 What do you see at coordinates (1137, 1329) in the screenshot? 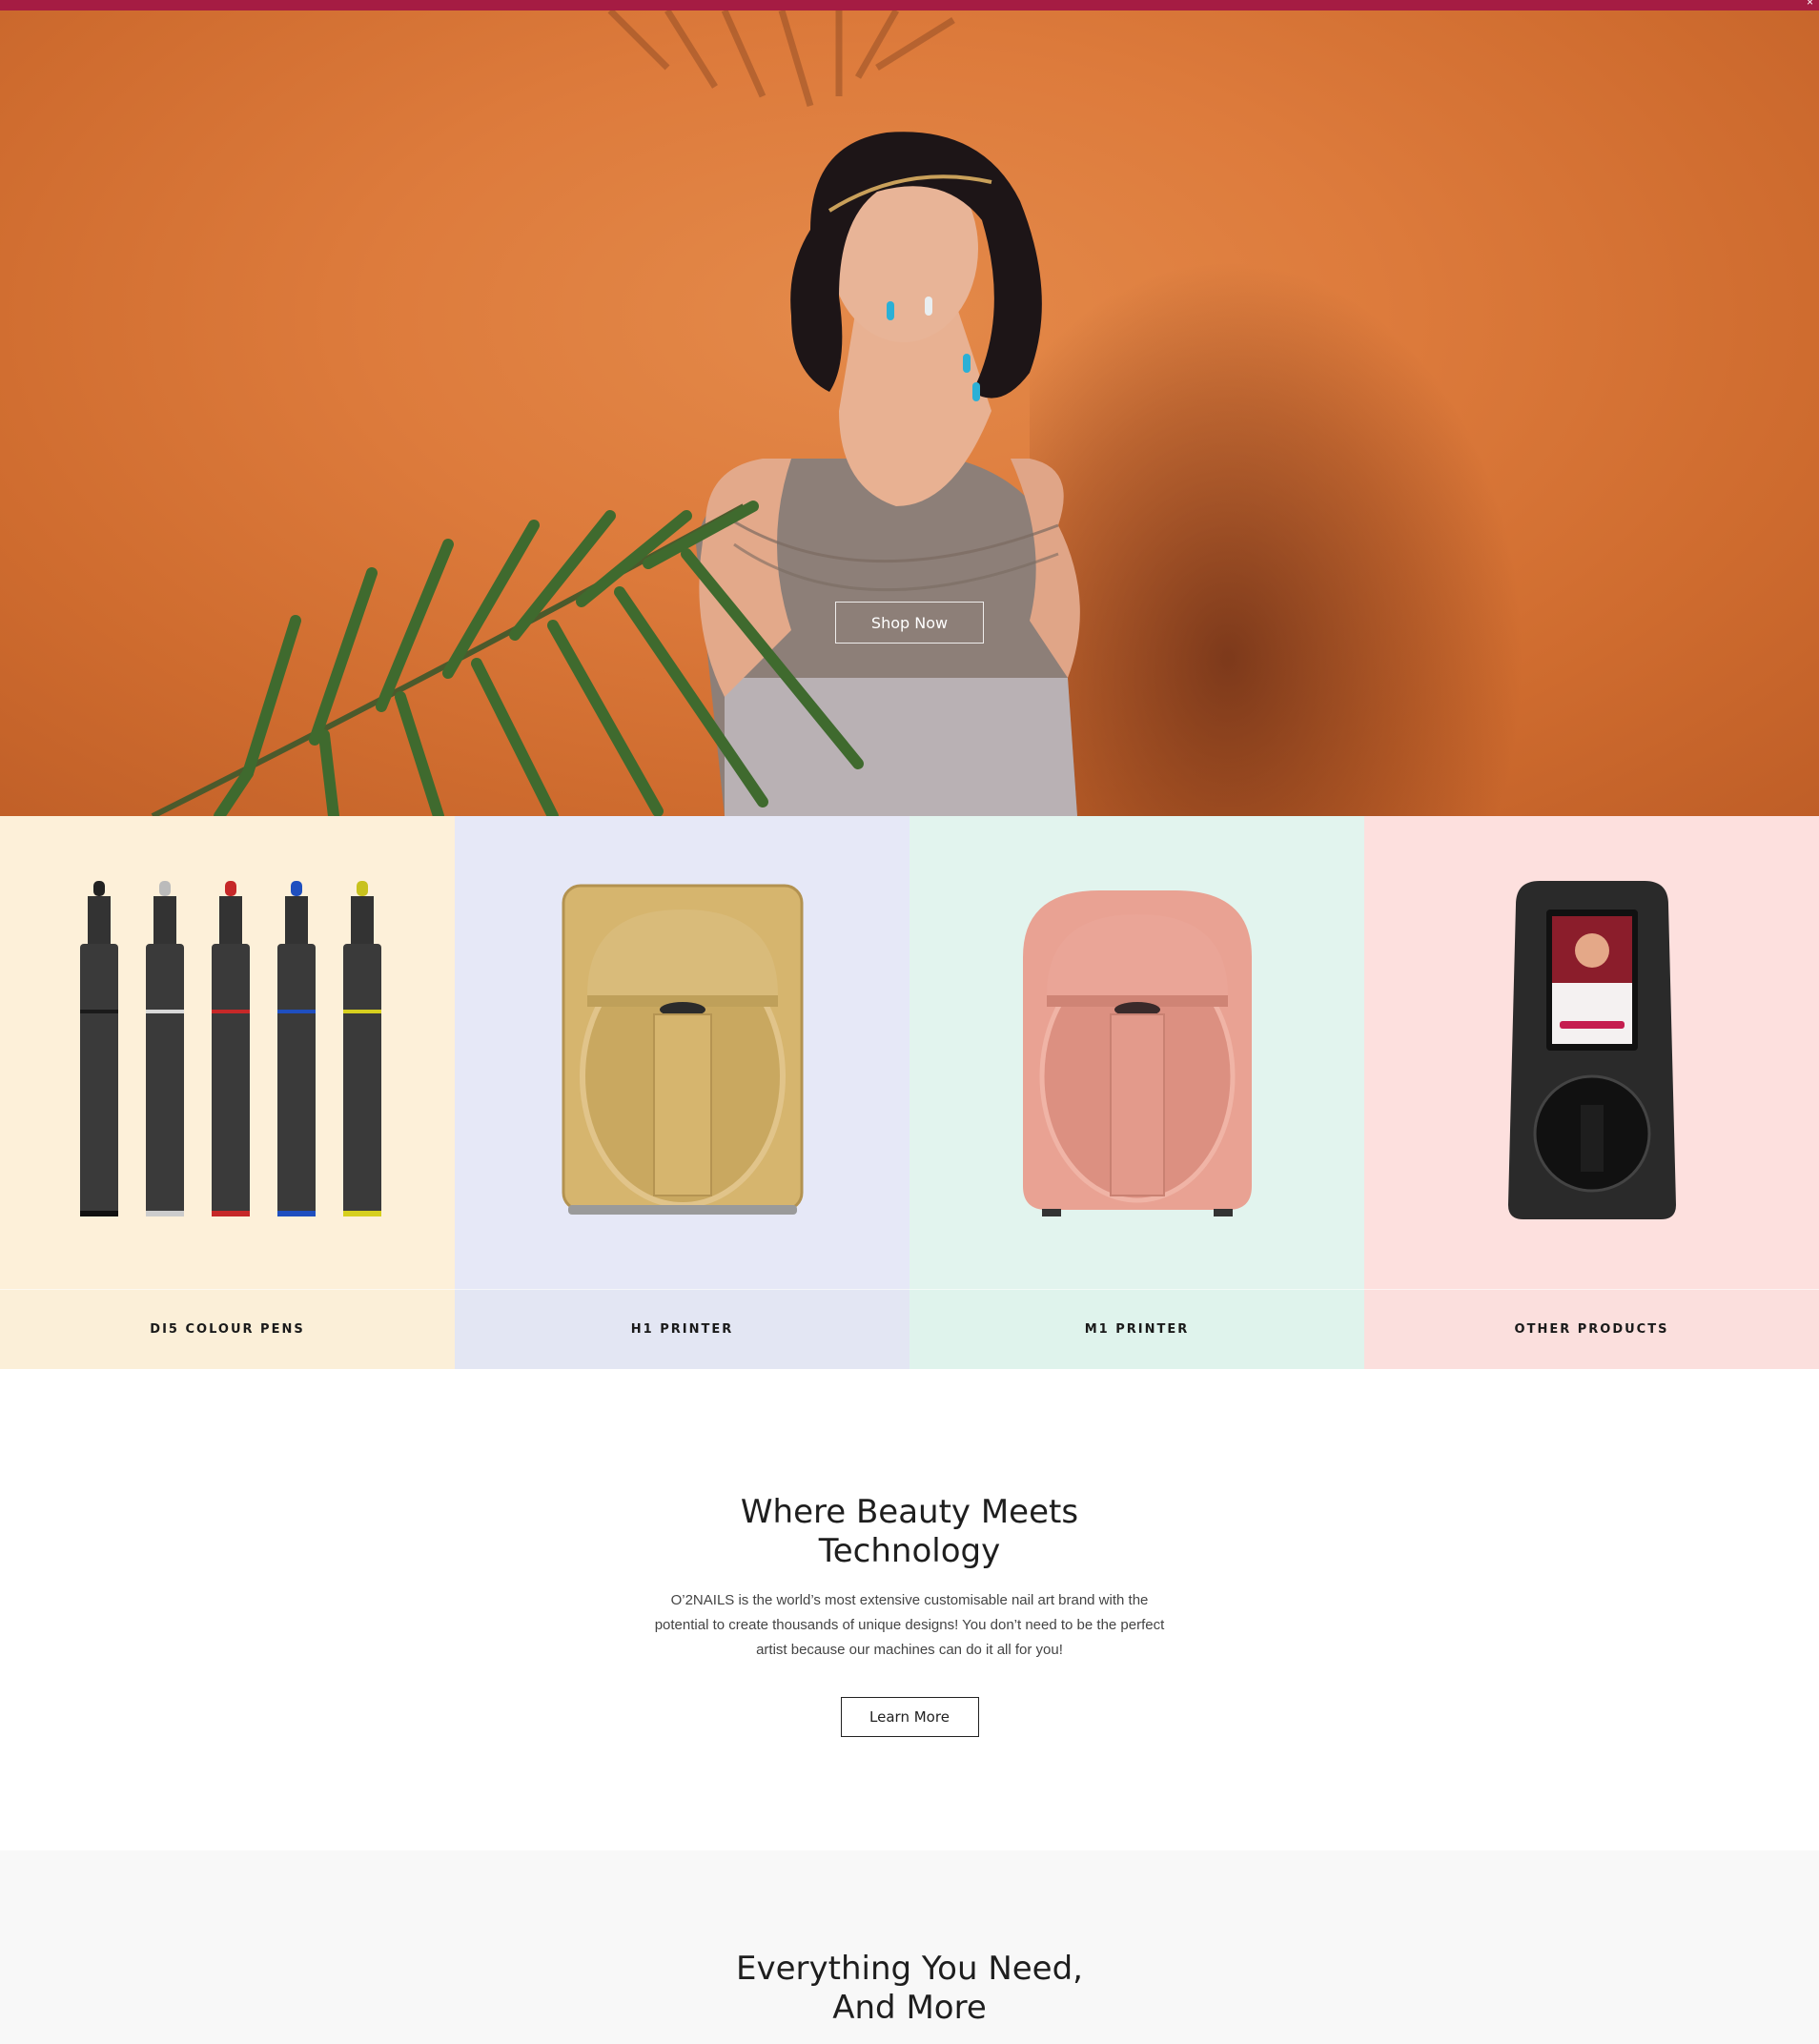
I see `category-label: M1 PRINTER` at bounding box center [1137, 1329].